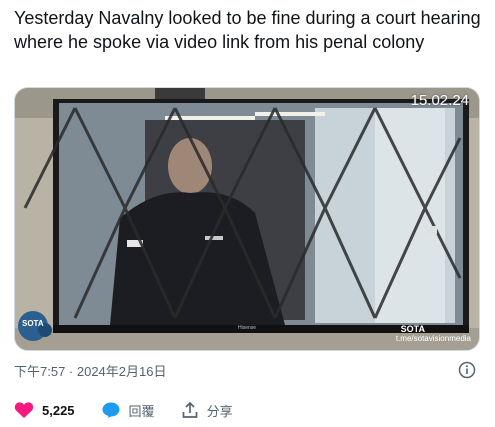 Image resolution: width=495 pixels, height=427 pixels. What do you see at coordinates (24, 410) in the screenshot?
I see `heart-icon` at bounding box center [24, 410].